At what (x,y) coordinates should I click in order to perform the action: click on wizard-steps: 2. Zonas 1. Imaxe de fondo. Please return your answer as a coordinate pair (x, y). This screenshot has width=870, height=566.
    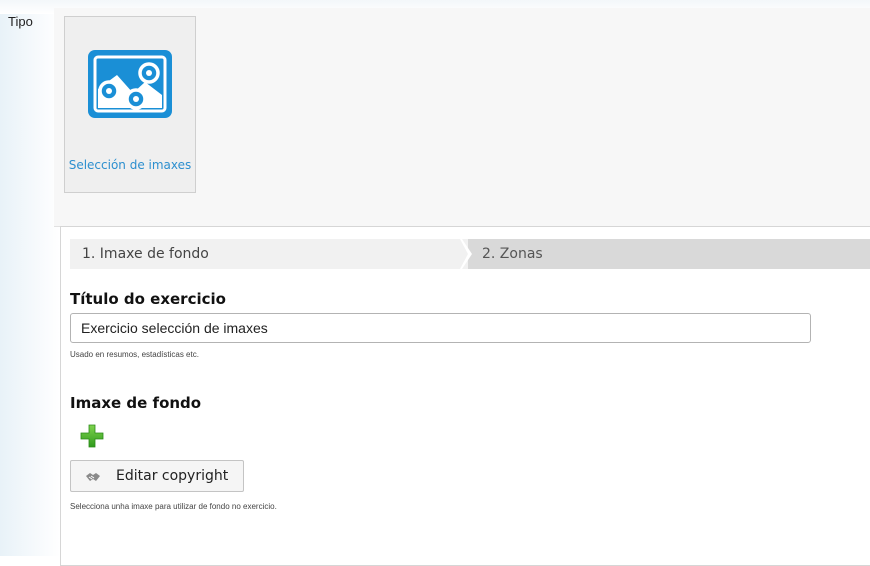
    Looking at the image, I should click on (470, 254).